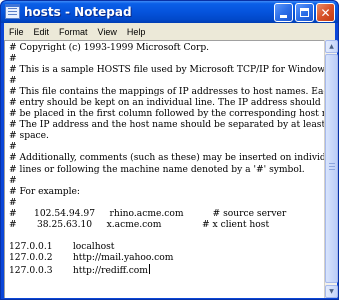 The image size is (339, 300). I want to click on vertical-scrollbar: ▲ ▼, so click(331, 169).